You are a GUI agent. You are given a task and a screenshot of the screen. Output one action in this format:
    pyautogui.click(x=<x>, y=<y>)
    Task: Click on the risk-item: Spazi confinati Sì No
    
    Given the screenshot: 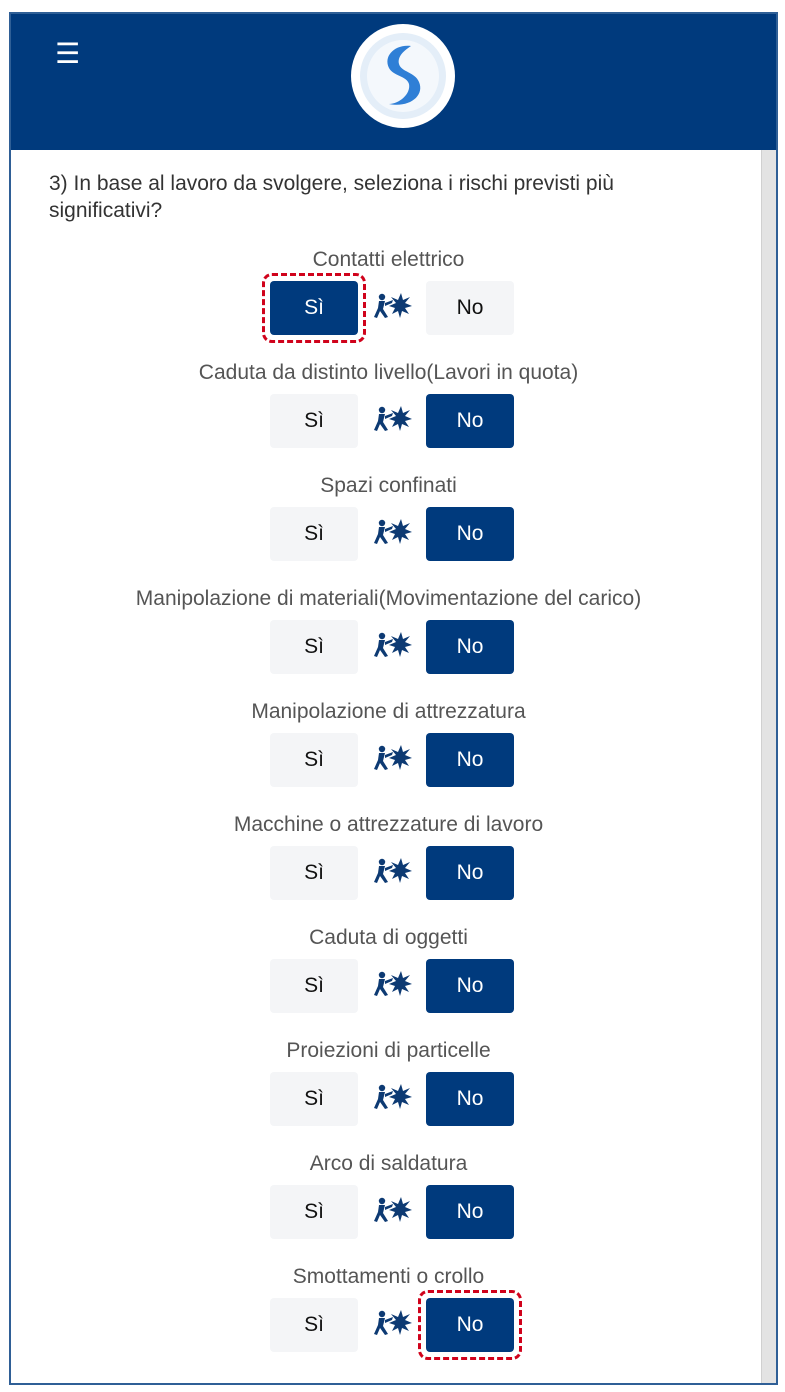 What is the action you would take?
    pyautogui.click(x=388, y=529)
    